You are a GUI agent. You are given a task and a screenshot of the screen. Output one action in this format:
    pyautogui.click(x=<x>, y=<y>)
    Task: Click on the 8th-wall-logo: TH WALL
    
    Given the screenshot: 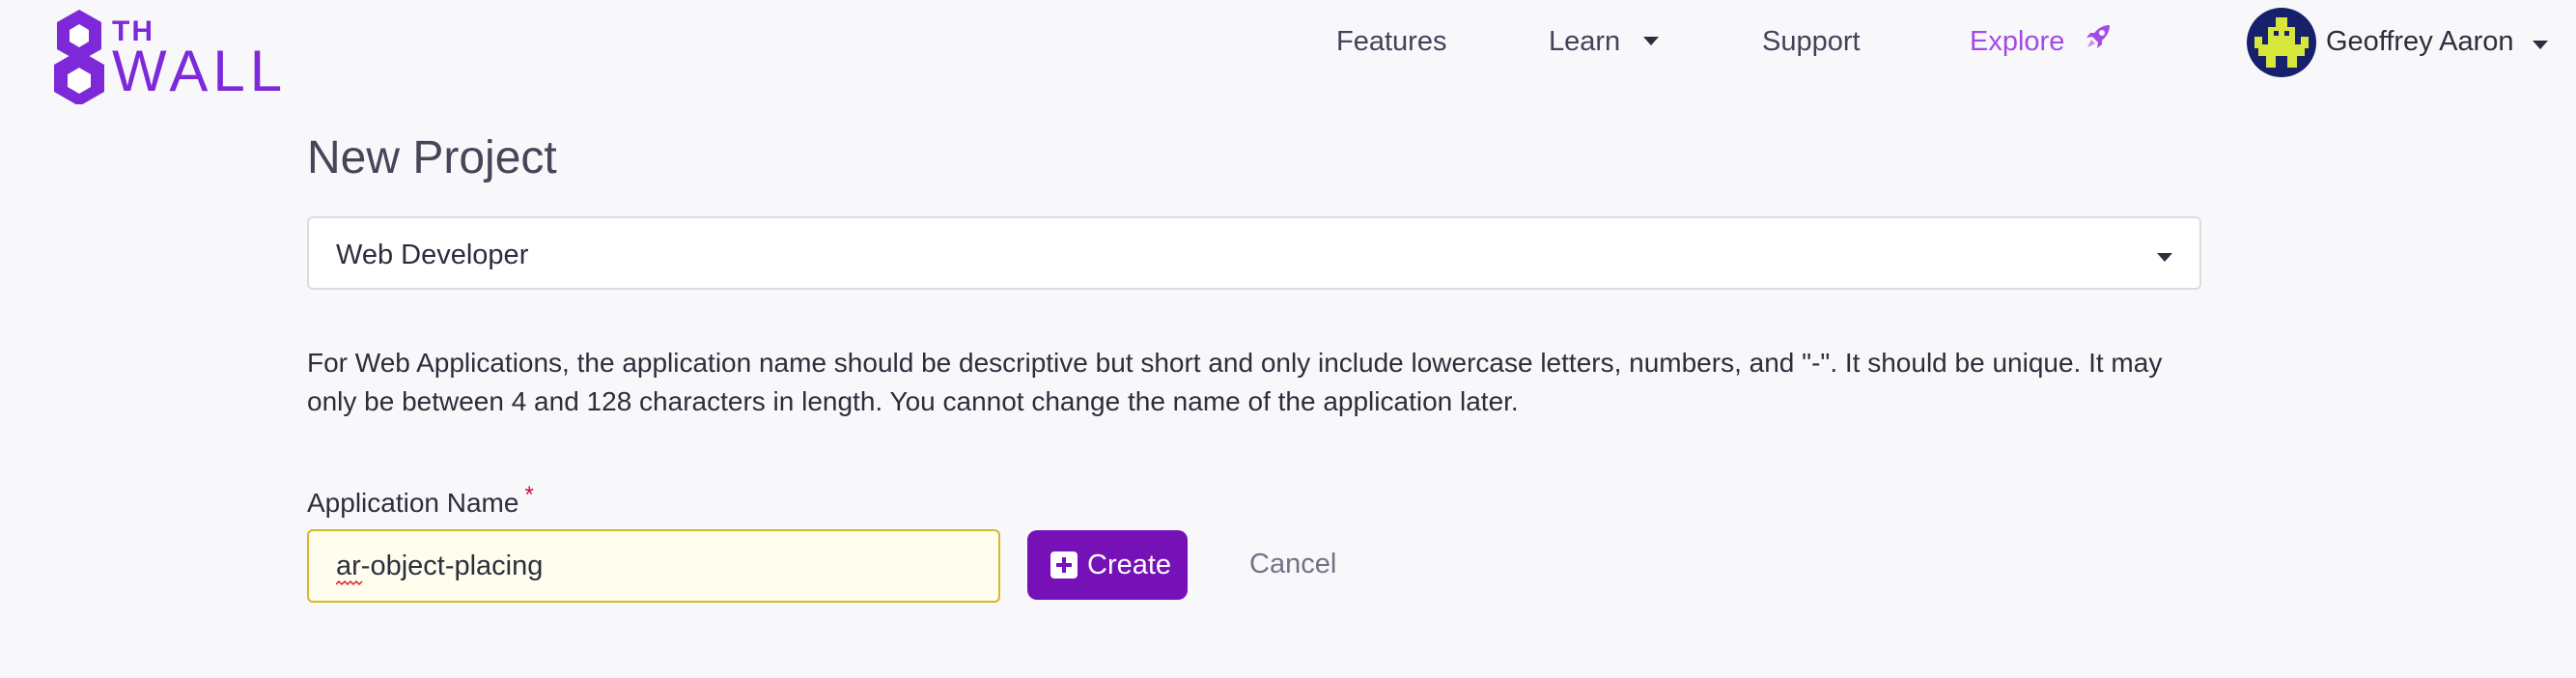 What is the action you would take?
    pyautogui.click(x=166, y=56)
    